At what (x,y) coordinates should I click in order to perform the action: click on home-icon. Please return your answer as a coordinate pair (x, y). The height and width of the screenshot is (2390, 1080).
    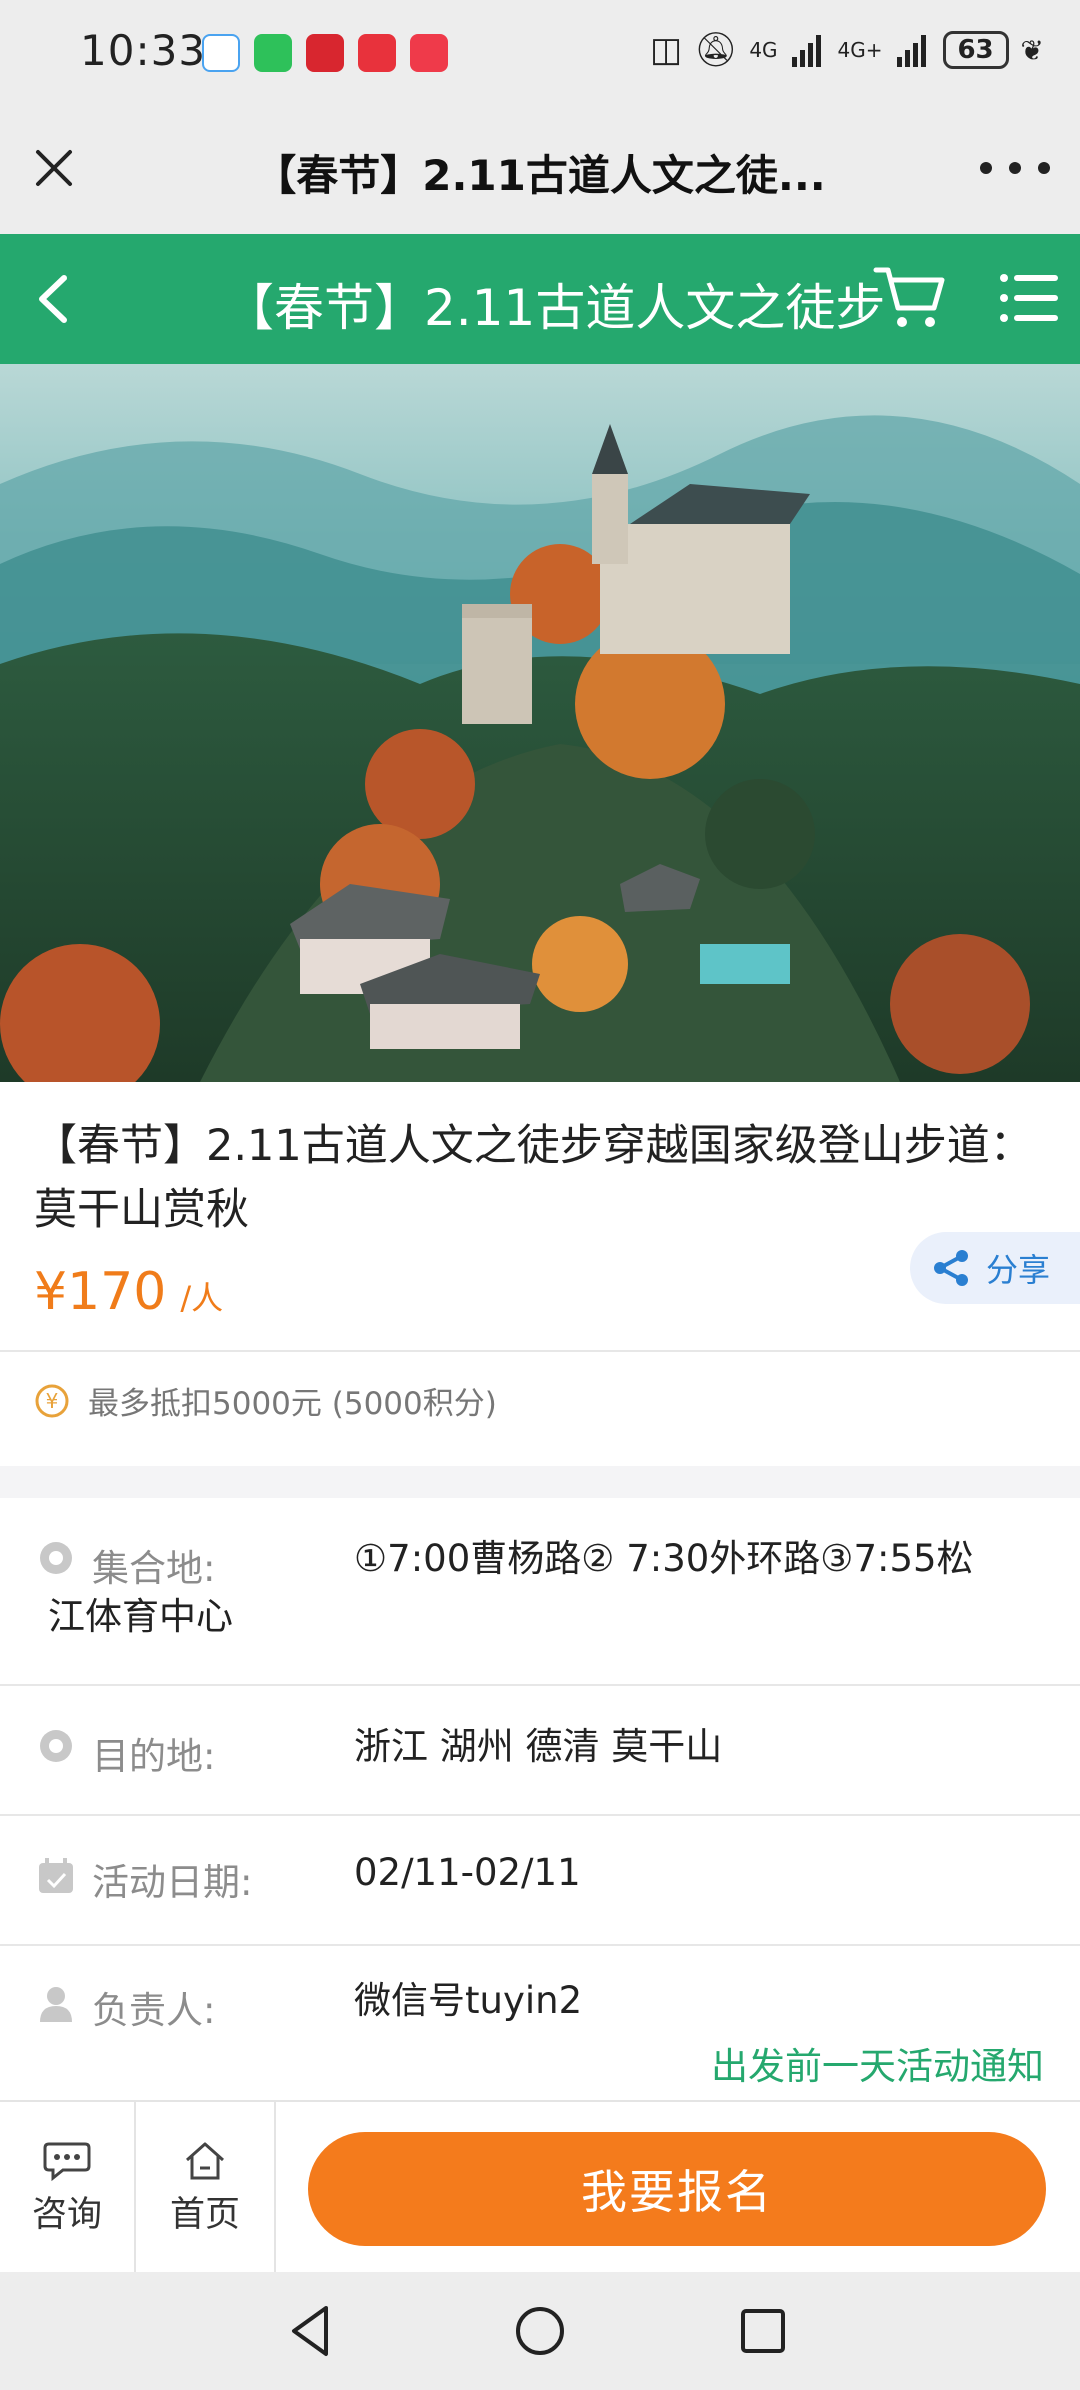
    Looking at the image, I should click on (205, 2160).